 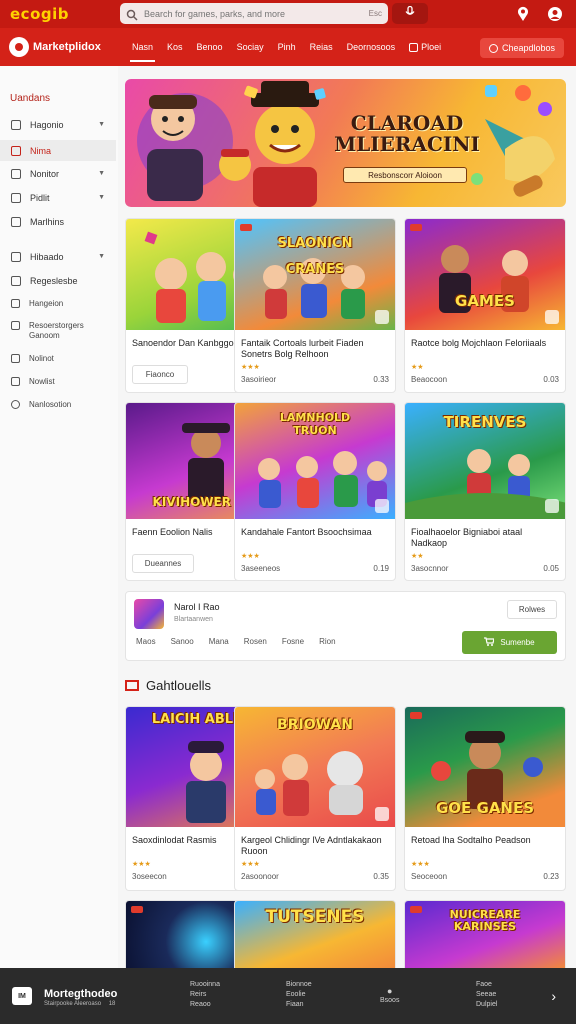 What do you see at coordinates (58, 280) in the screenshot?
I see `sidebar-item-7: Regeslesbe` at bounding box center [58, 280].